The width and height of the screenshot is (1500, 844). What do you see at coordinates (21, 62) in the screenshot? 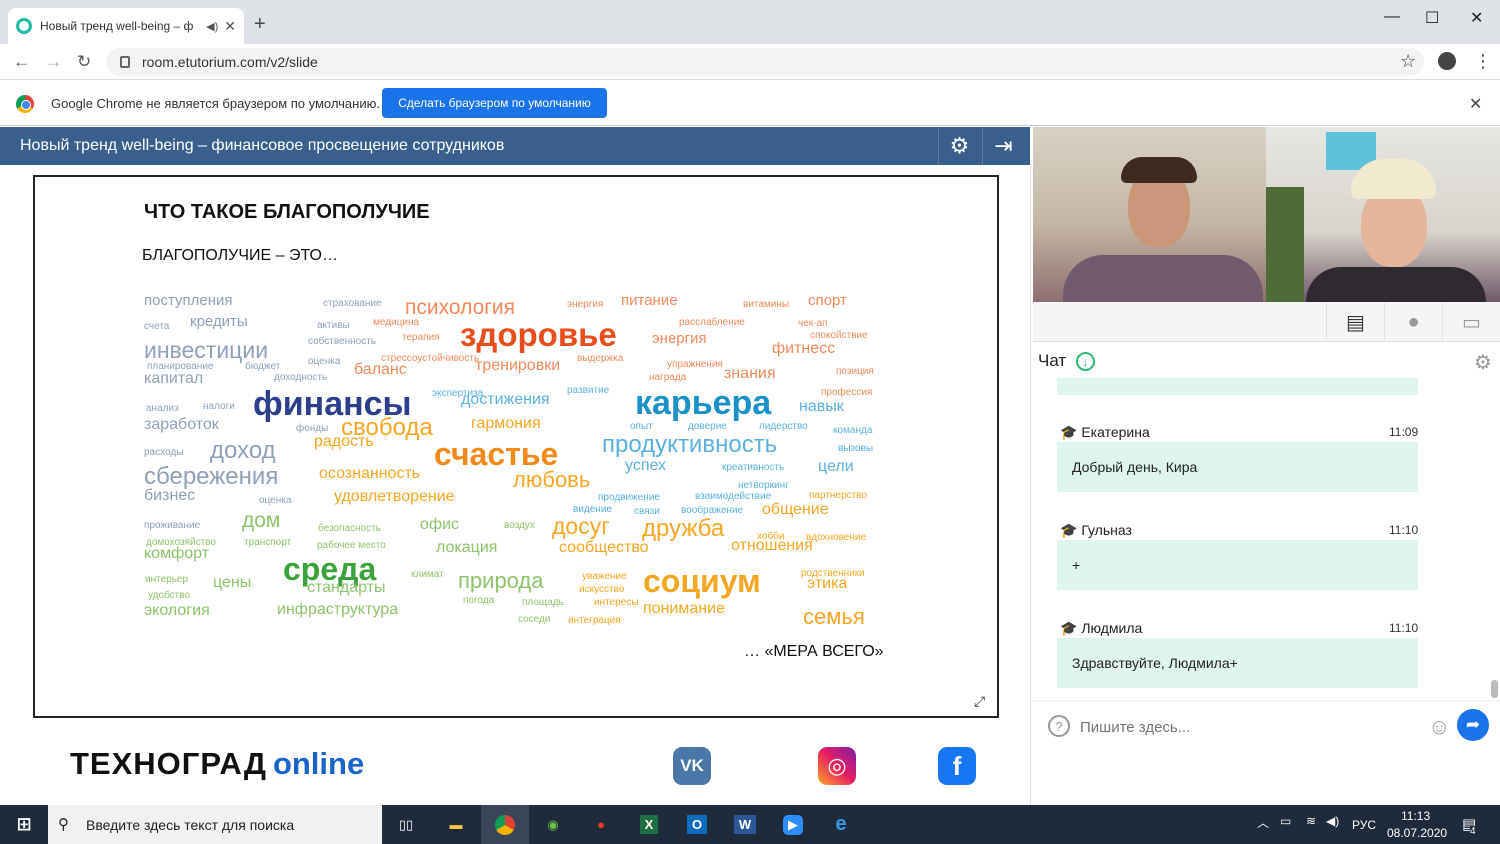
I see `back-button: ←` at bounding box center [21, 62].